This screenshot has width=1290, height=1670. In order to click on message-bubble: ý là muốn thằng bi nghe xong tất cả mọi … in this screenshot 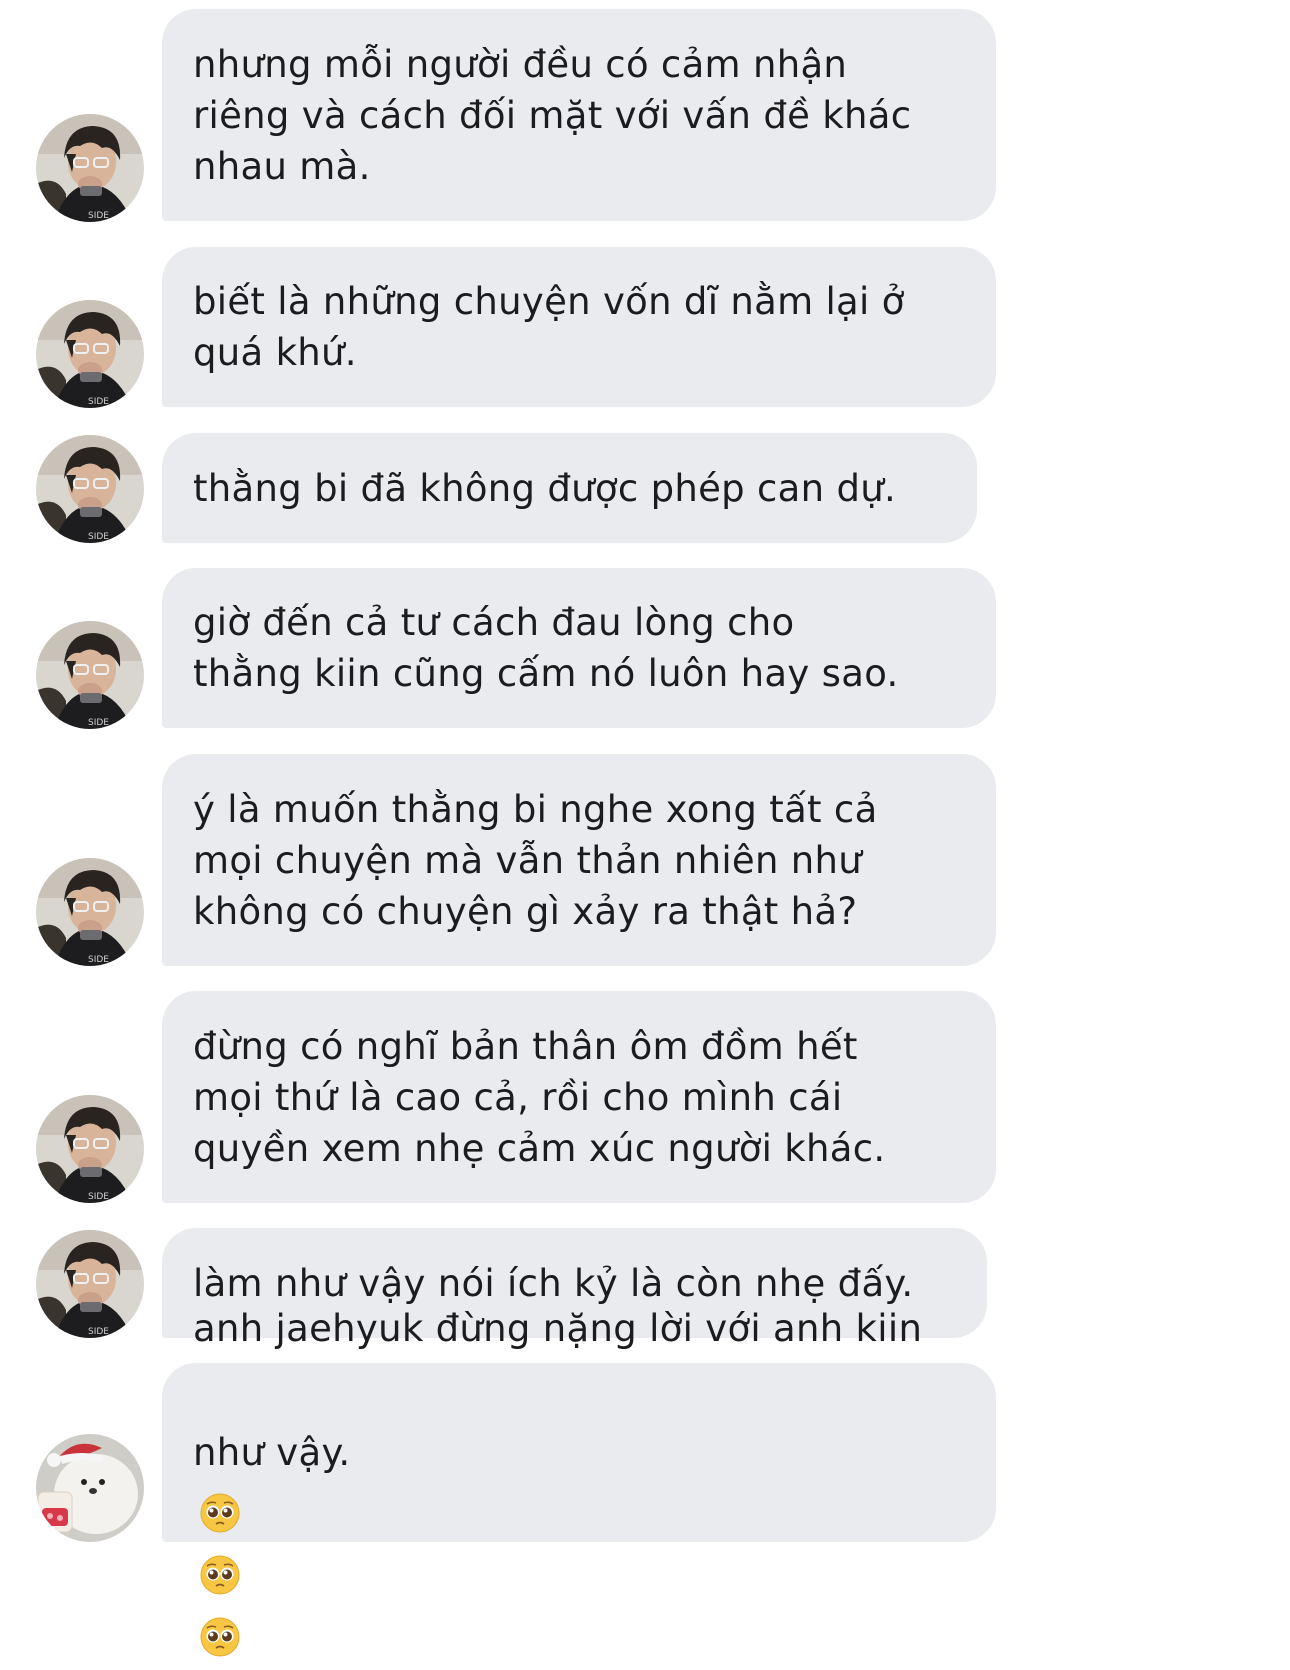, I will do `click(579, 860)`.